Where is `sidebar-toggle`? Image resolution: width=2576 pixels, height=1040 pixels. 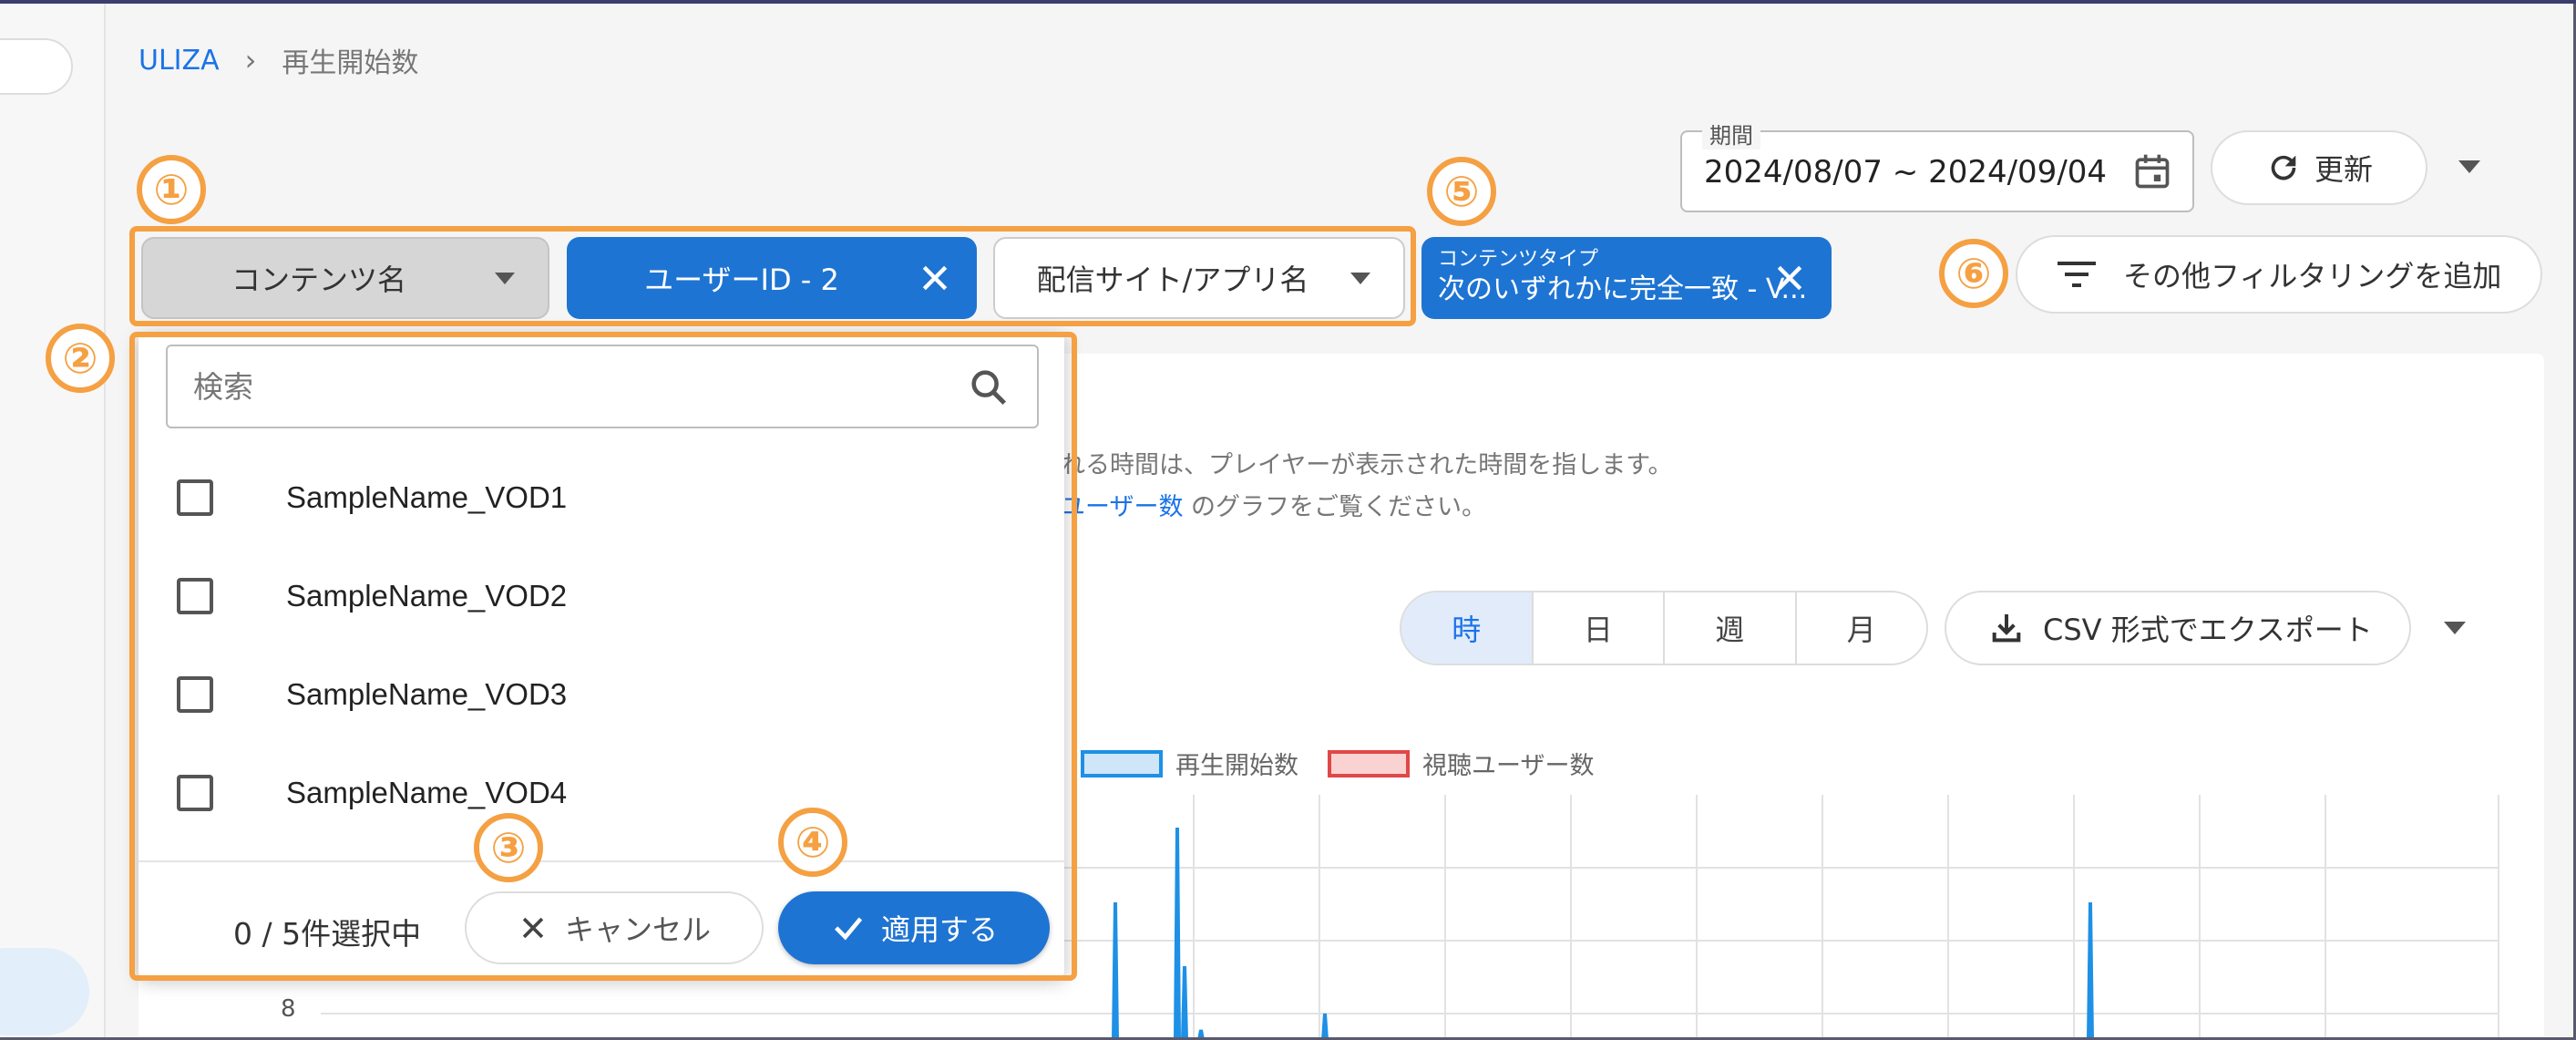
sidebar-toggle is located at coordinates (36, 67).